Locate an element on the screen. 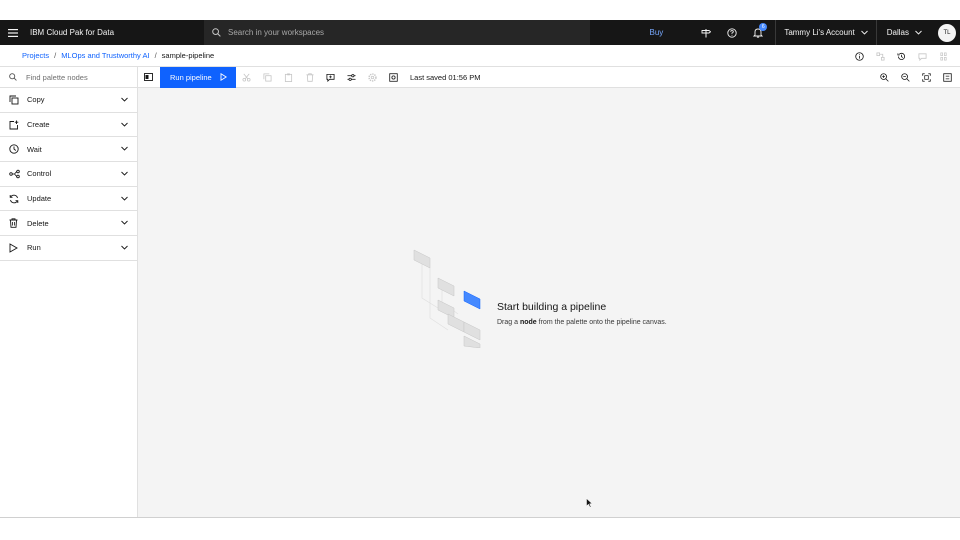 The height and width of the screenshot is (540, 960). user-avatar: TL is located at coordinates (947, 32).